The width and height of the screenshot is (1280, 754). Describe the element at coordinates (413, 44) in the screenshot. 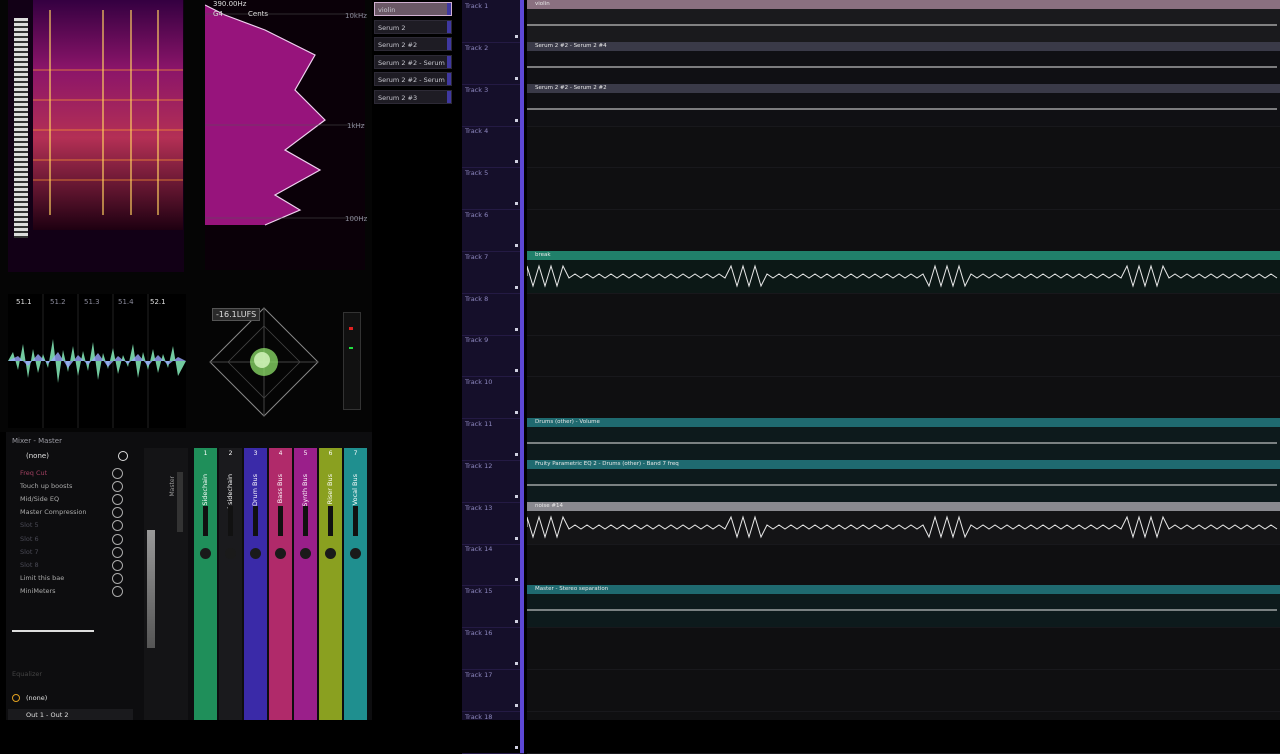

I see `channel-item: Serum 2 #2` at that location.